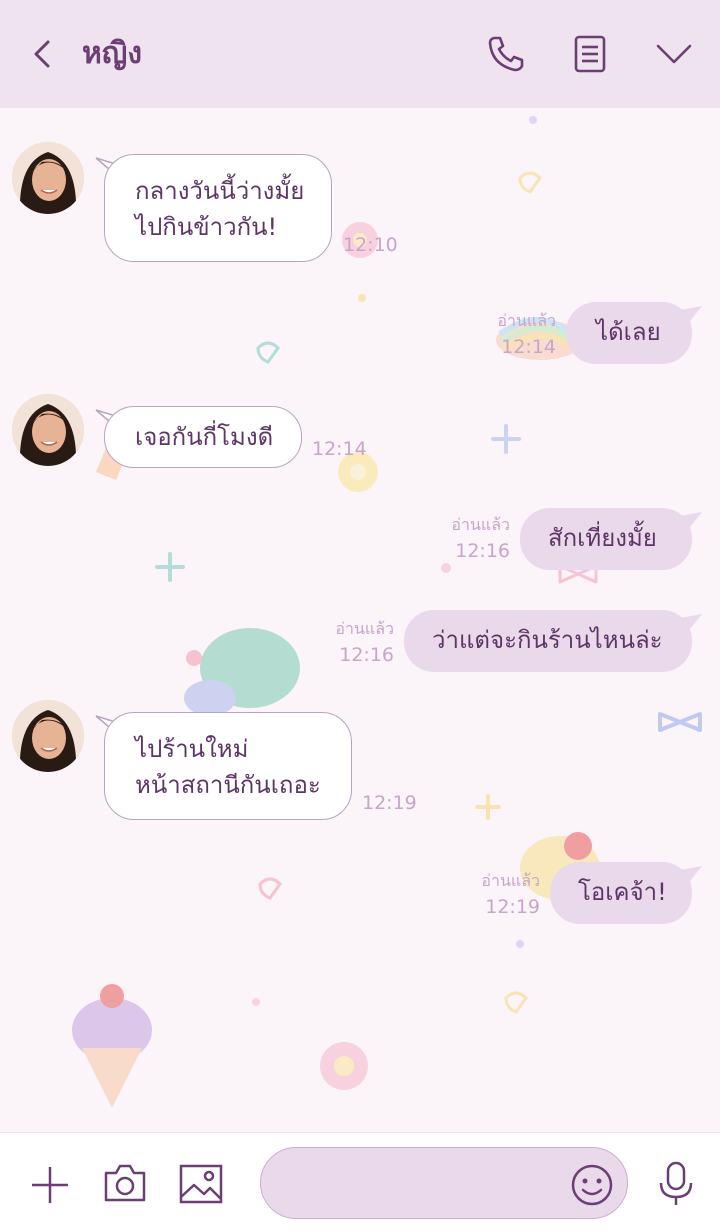 The width and height of the screenshot is (720, 1232). I want to click on message-text-line: เจอกันกี่โมงดี, so click(204, 437).